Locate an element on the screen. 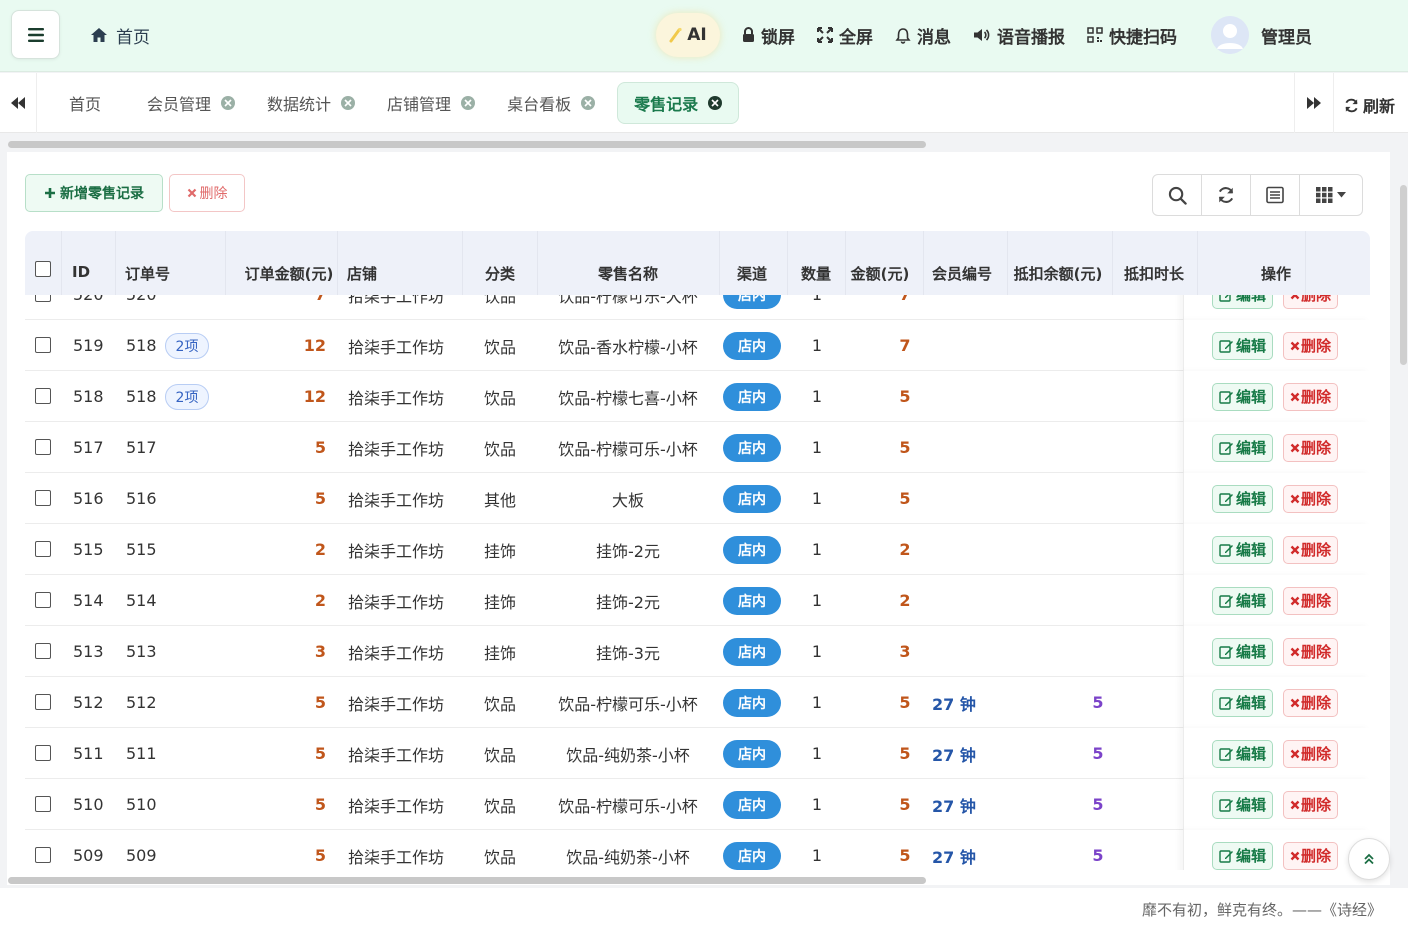 Image resolution: width=1408 pixels, height=930 pixels. batch-delete-button: 删除 is located at coordinates (207, 193).